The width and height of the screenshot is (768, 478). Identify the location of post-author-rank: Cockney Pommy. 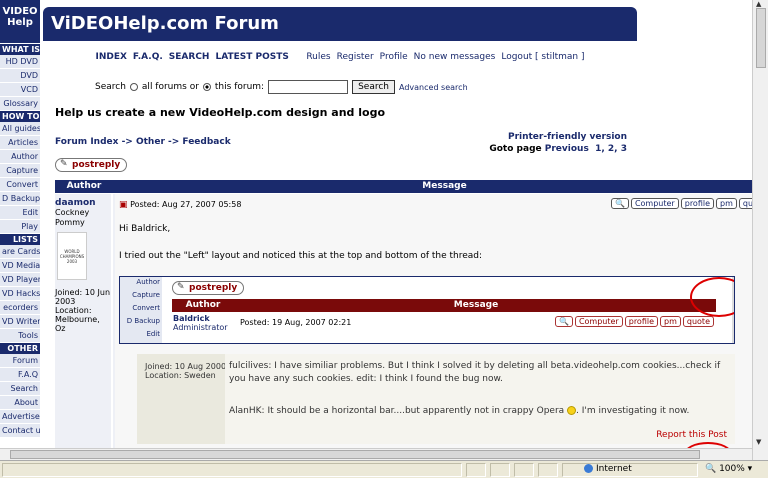
(72, 217).